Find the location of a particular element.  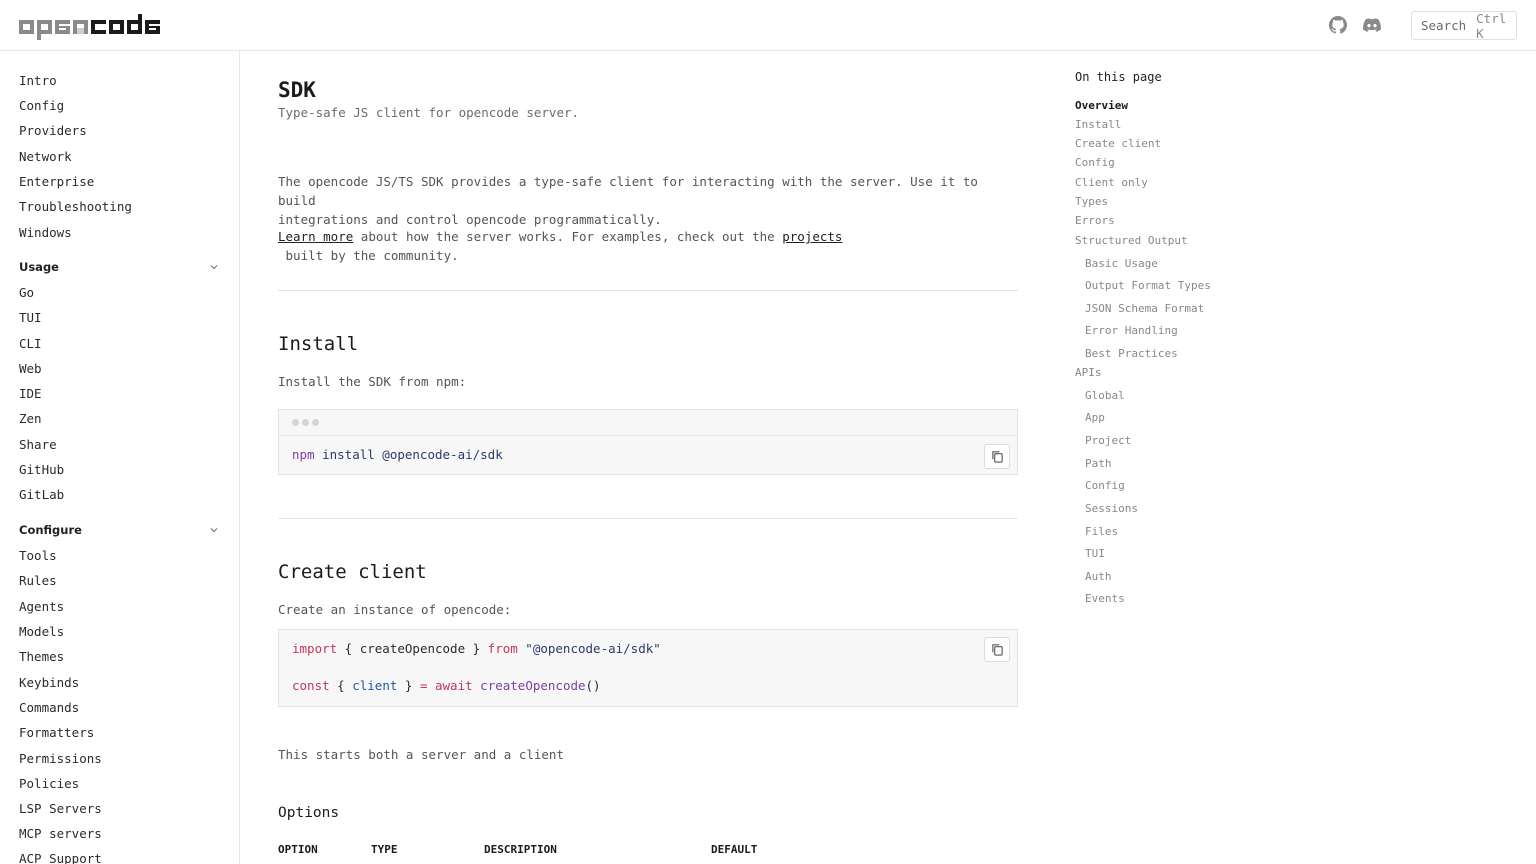

sidebar-group-usage: Usage is located at coordinates (119, 267).